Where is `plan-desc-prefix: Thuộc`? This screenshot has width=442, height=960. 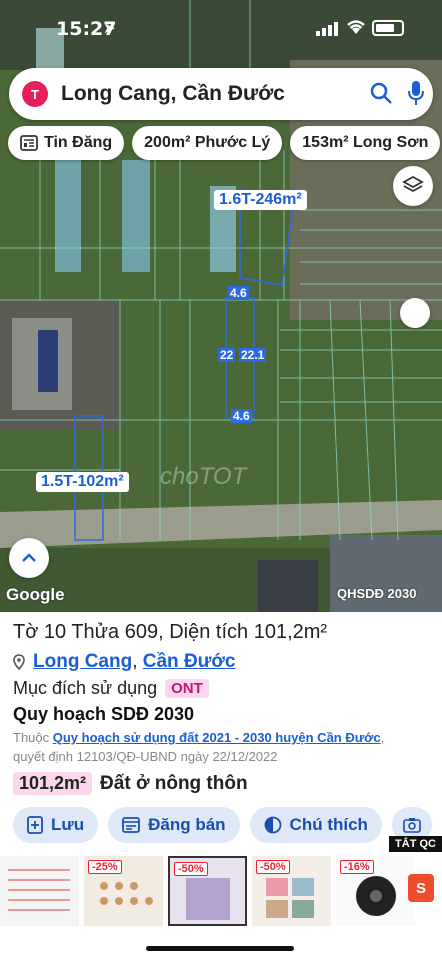
plan-desc-prefix: Thuộc is located at coordinates (33, 737).